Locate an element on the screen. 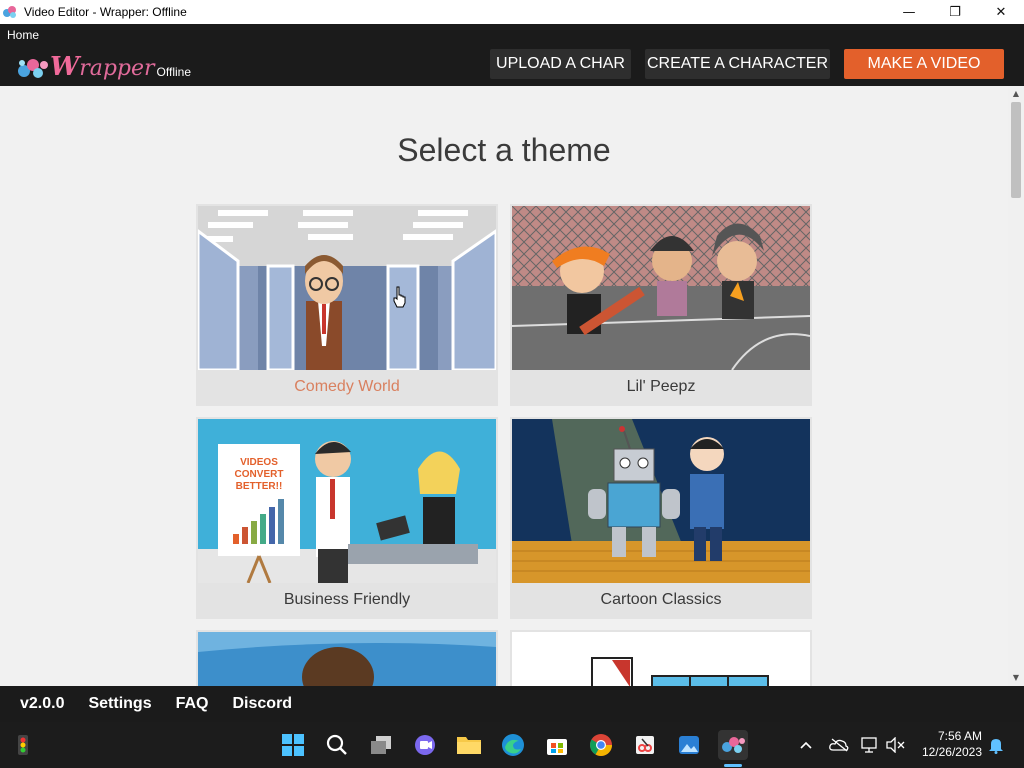  theme-card-partial-left is located at coordinates (347, 658).